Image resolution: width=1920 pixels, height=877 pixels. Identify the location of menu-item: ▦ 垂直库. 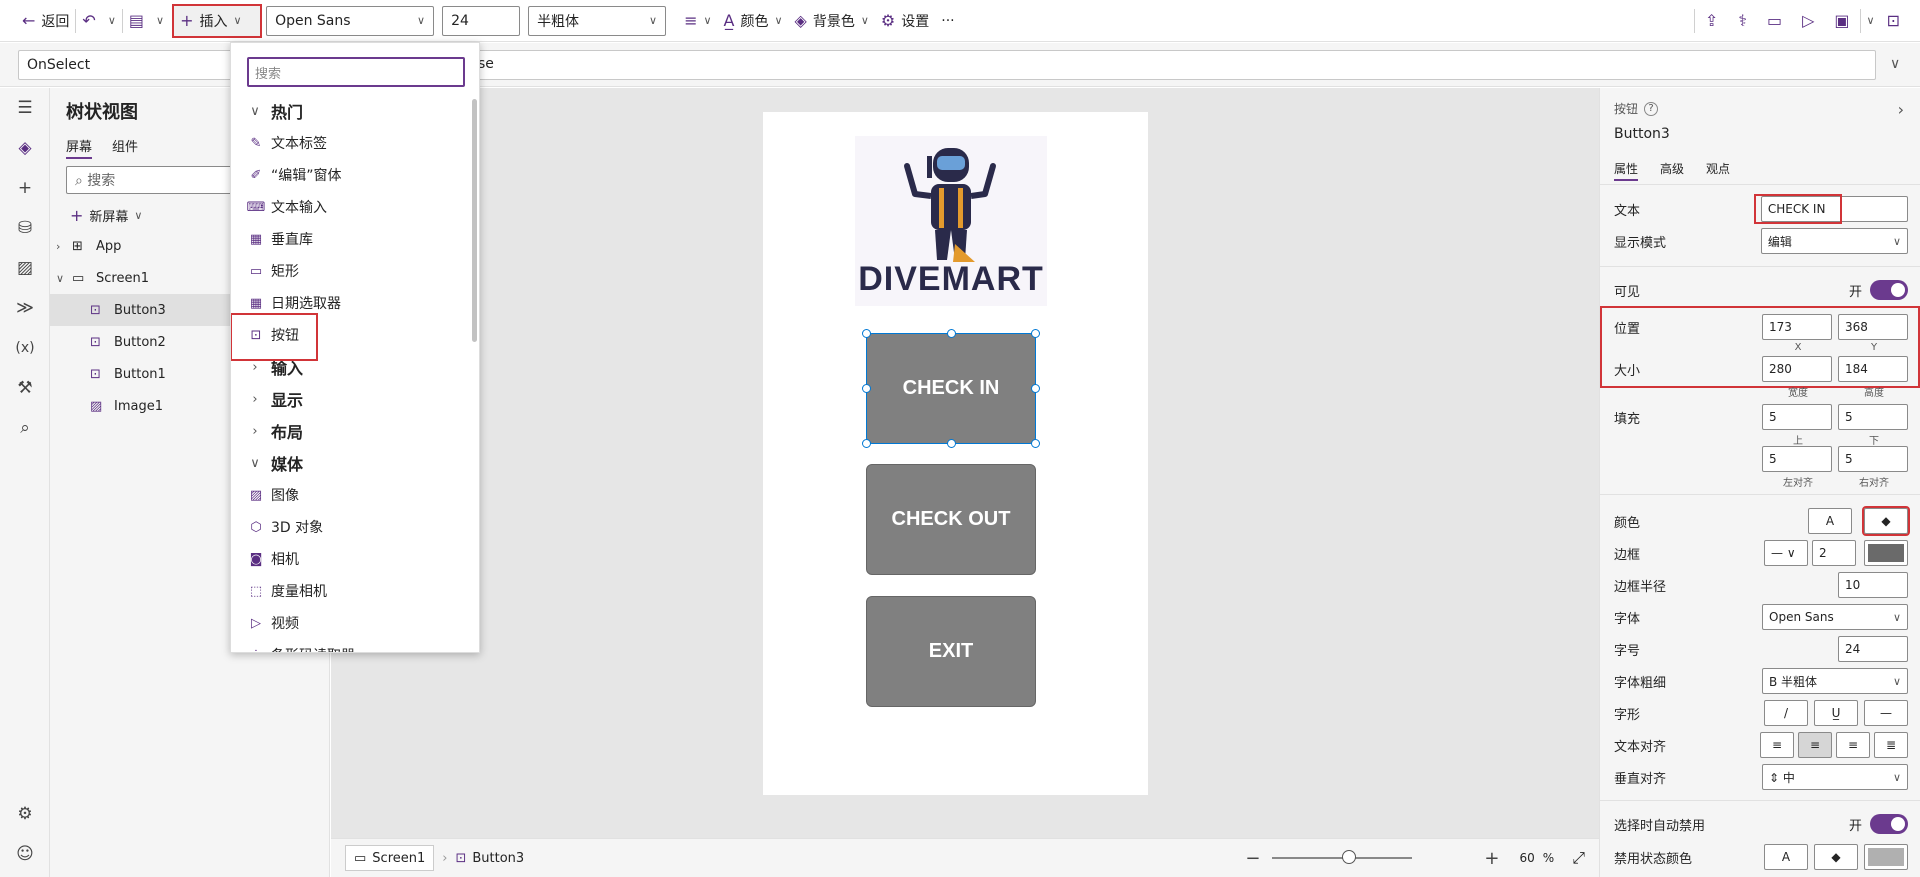
(350, 239).